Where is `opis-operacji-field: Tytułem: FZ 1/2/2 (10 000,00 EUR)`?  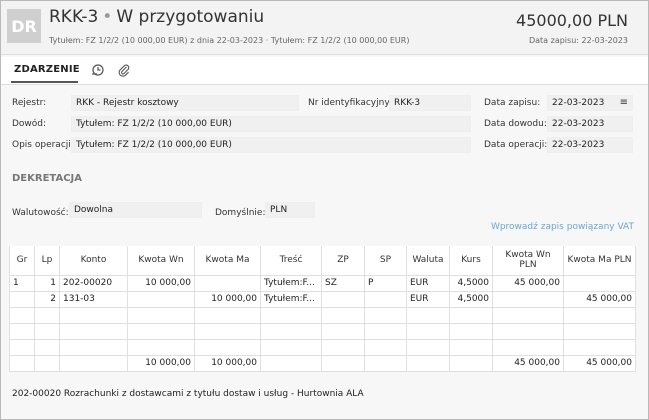 opis-operacji-field: Tytułem: FZ 1/2/2 (10 000,00 EUR) is located at coordinates (271, 145).